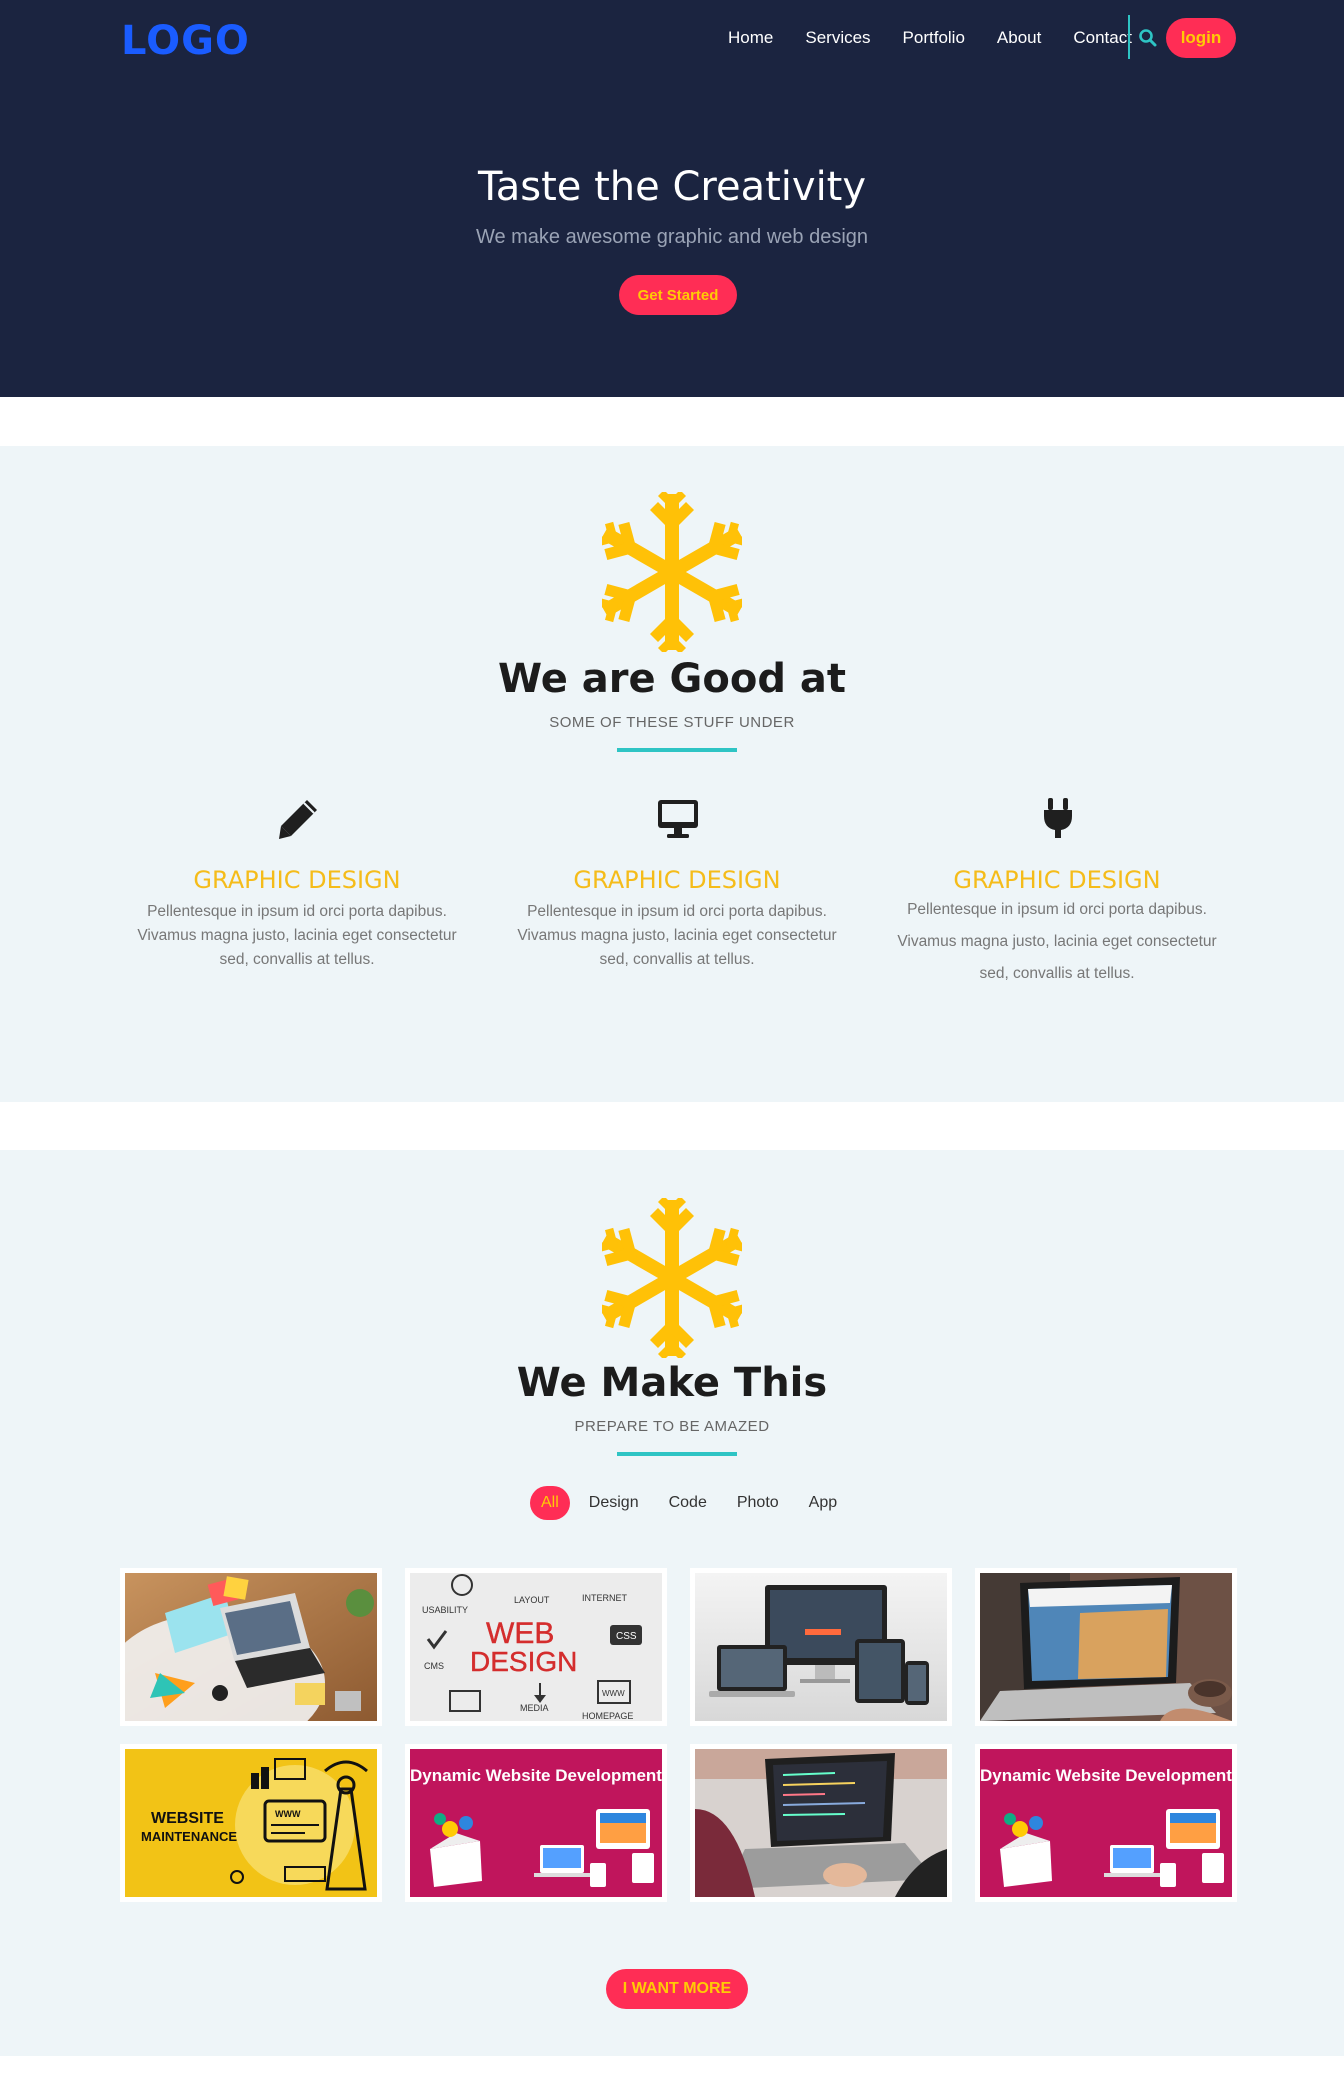 The height and width of the screenshot is (2077, 1344). What do you see at coordinates (189, 1836) in the screenshot?
I see `word-maintenance: MAINTENANCE` at bounding box center [189, 1836].